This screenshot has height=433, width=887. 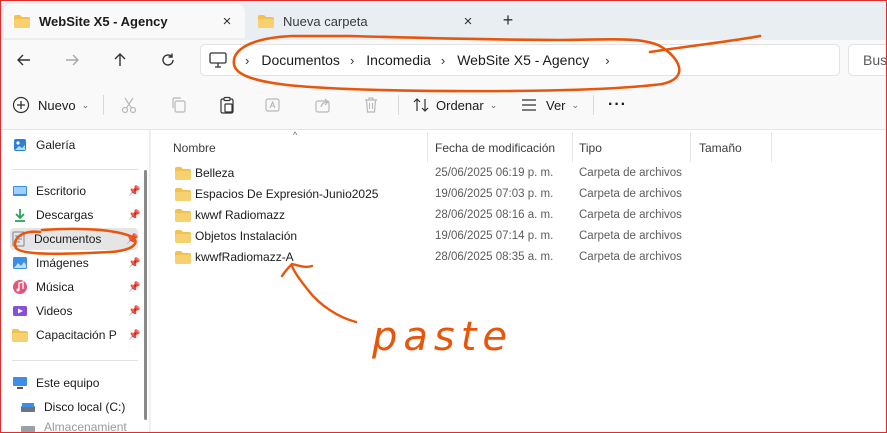 I want to click on clipboard-icon, so click(x=227, y=105).